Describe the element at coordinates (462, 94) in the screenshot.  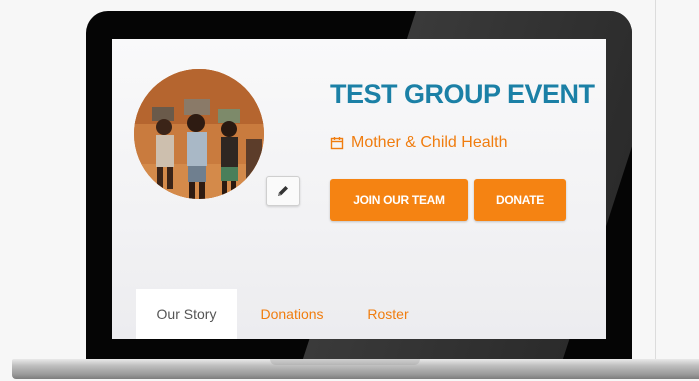
I see `event-title: TEST GROUP EVENT` at that location.